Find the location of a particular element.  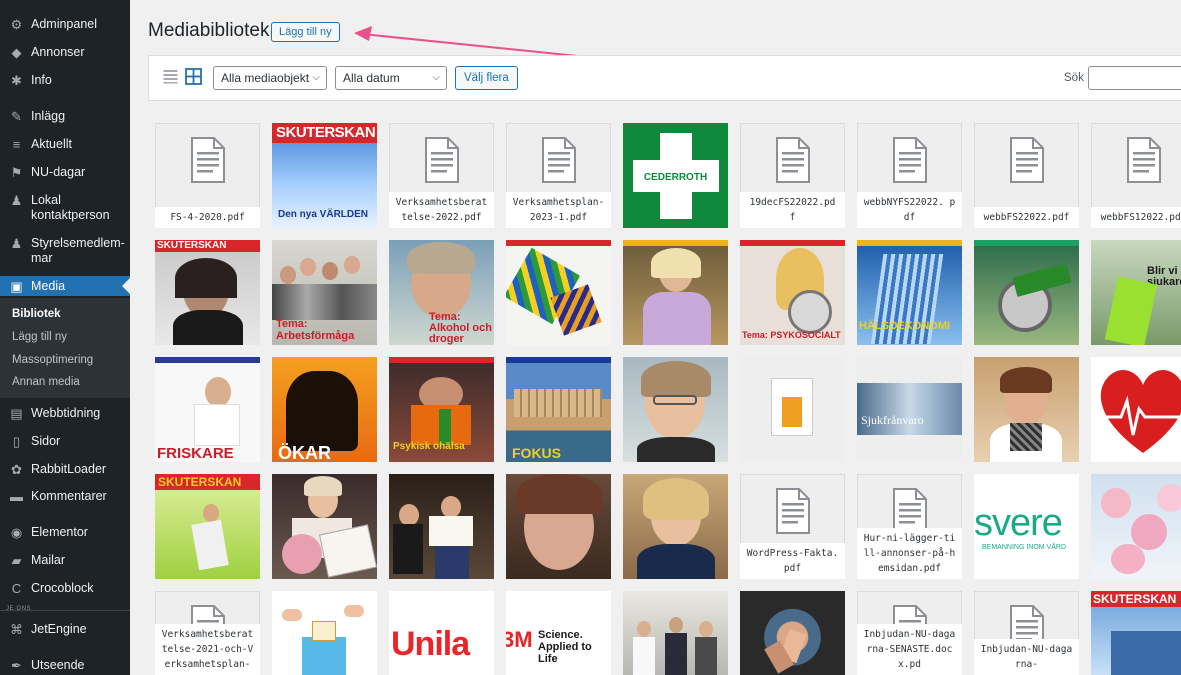

sidebar-item-label: Styrelsemedlem-mar is located at coordinates (78, 250).